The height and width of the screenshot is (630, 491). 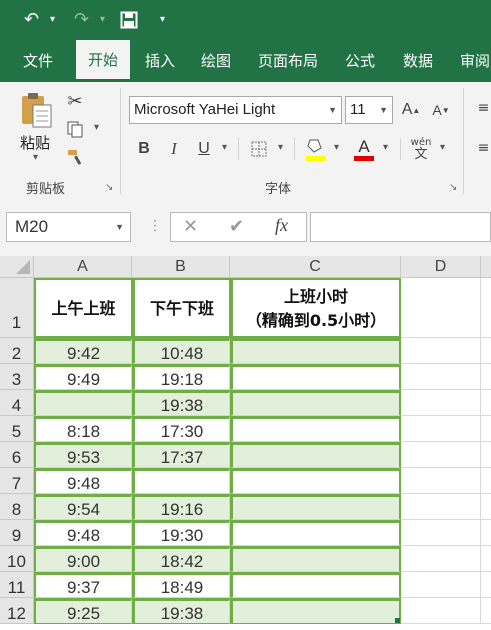 I want to click on borders-dropdown-icon: ▾, so click(x=280, y=147).